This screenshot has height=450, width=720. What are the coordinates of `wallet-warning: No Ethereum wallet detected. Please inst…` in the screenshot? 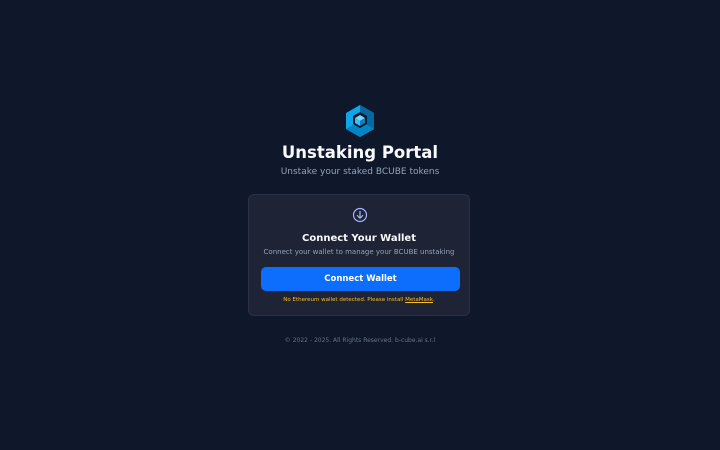 It's located at (359, 300).